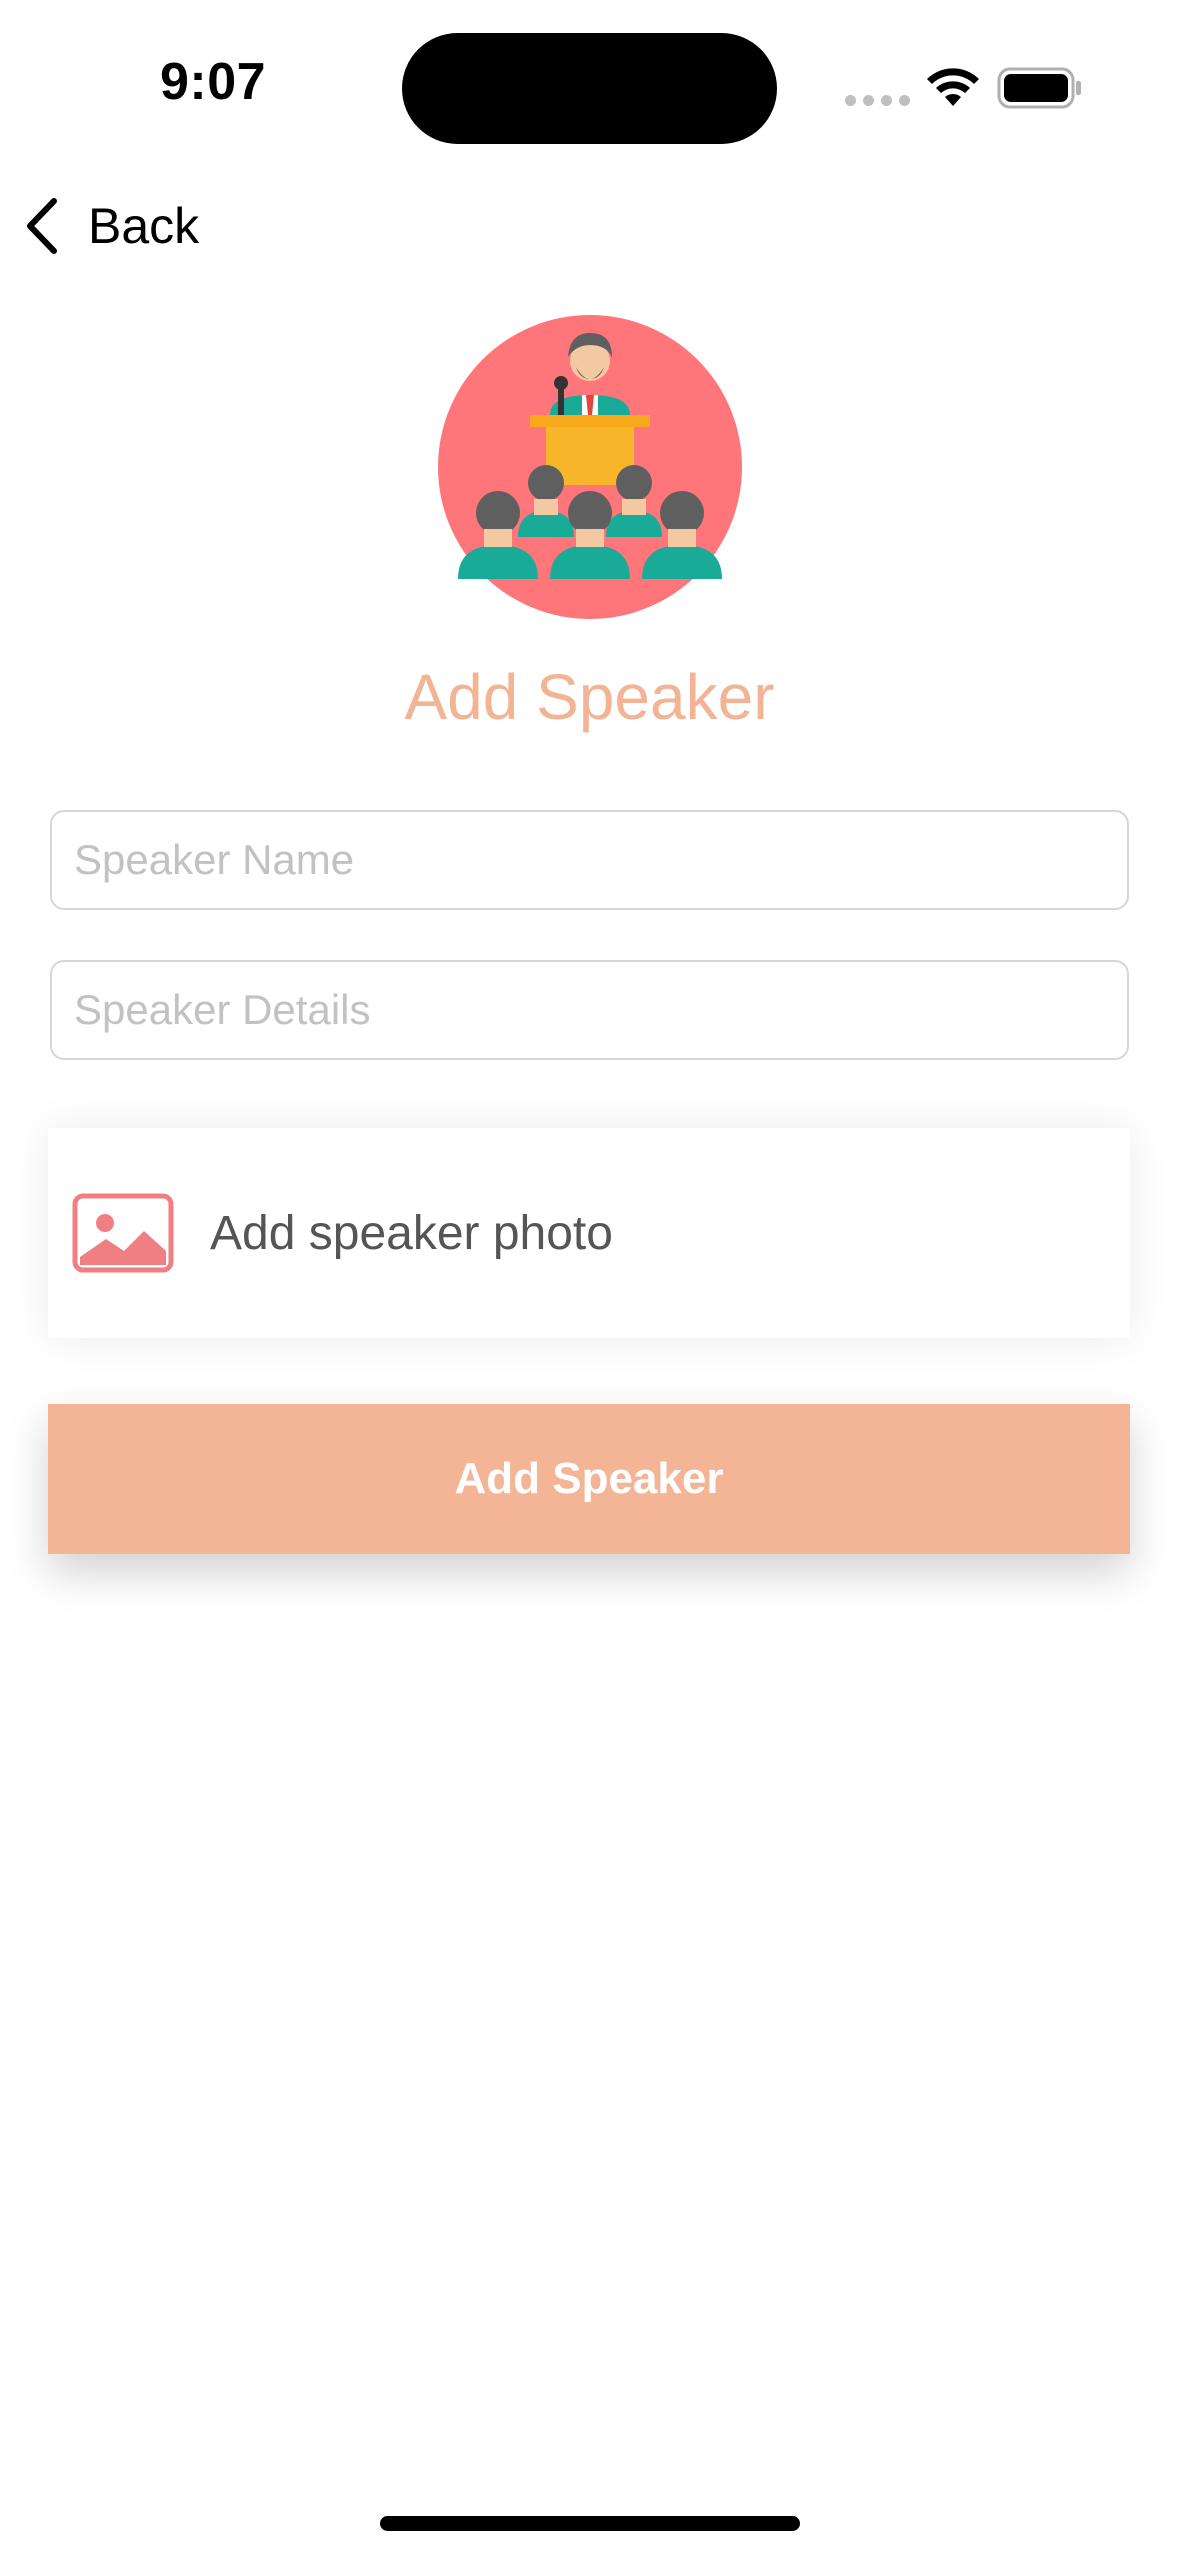 The image size is (1179, 2556). I want to click on signal-dots-icon, so click(877, 100).